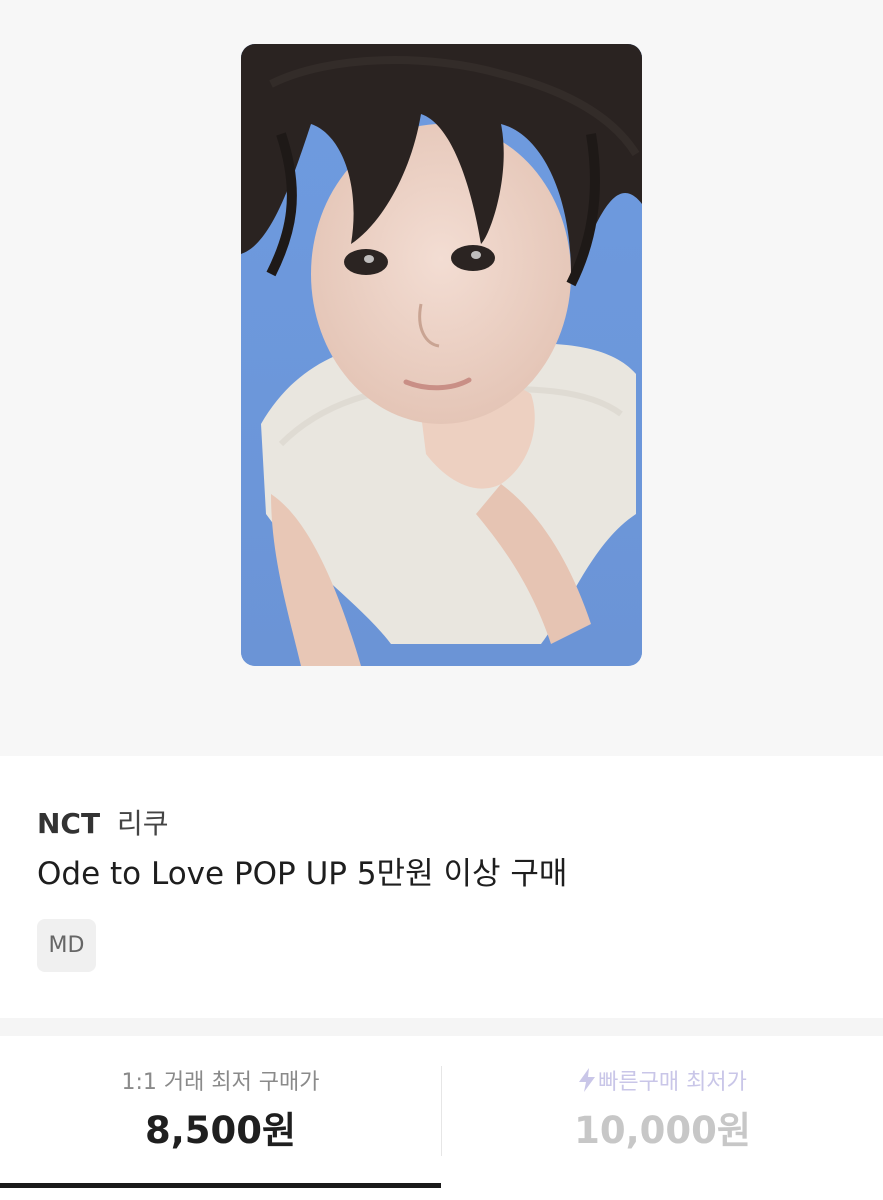 The width and height of the screenshot is (883, 1200). What do you see at coordinates (302, 874) in the screenshot?
I see `product-title: Ode to Love POP UP 5만원 이상 구매` at bounding box center [302, 874].